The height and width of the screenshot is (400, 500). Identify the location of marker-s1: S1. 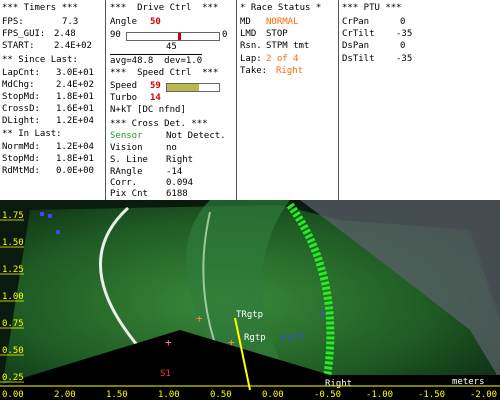
(165, 374).